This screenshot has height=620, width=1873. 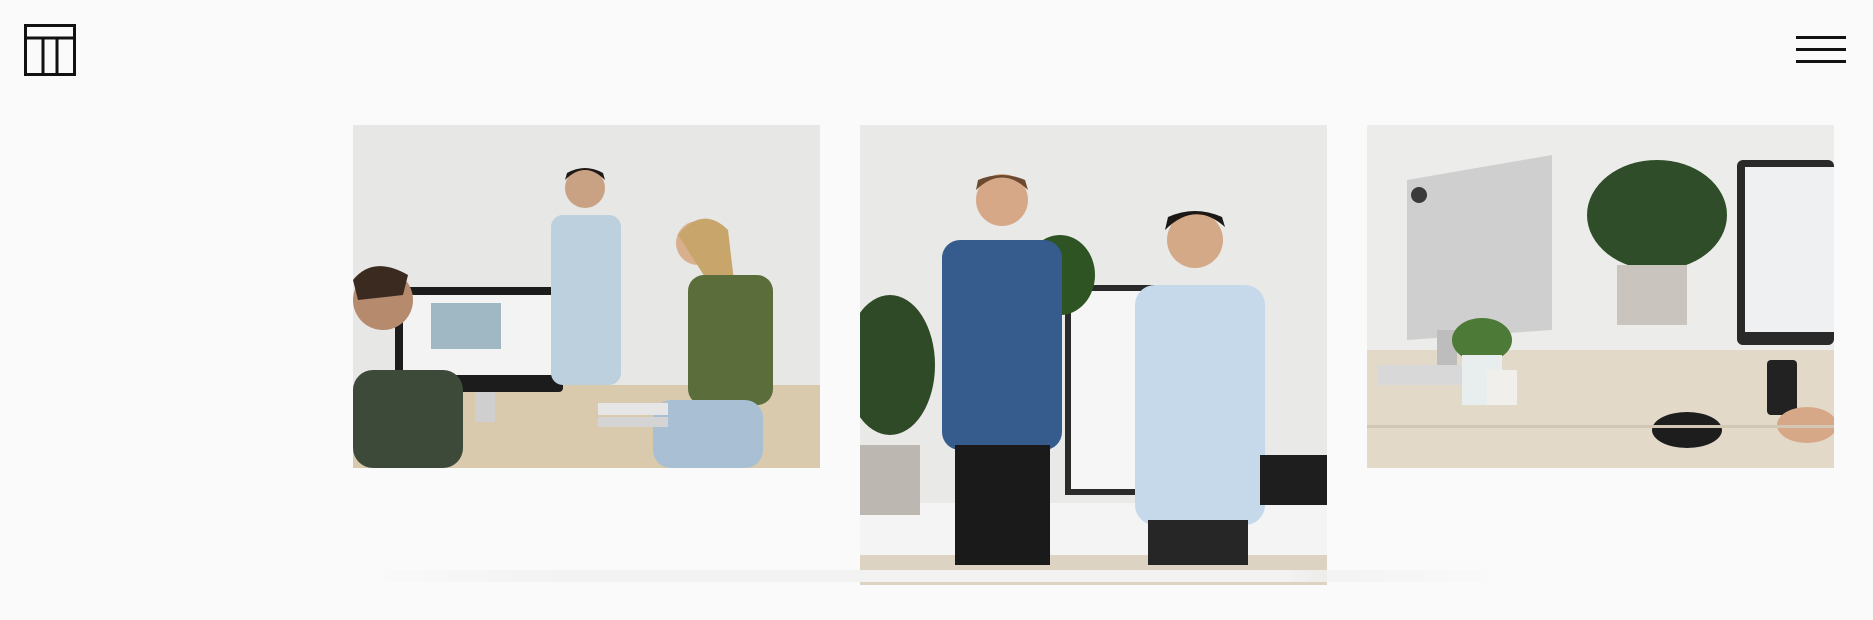 I want to click on gallery-photo-team-meeting, so click(x=586, y=296).